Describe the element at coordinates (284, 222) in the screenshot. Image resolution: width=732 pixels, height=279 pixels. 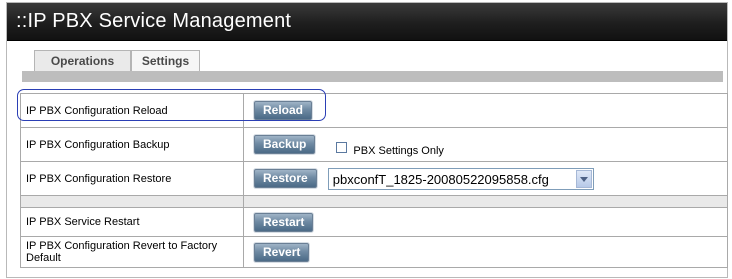
I see `restart-button: Restart` at that location.